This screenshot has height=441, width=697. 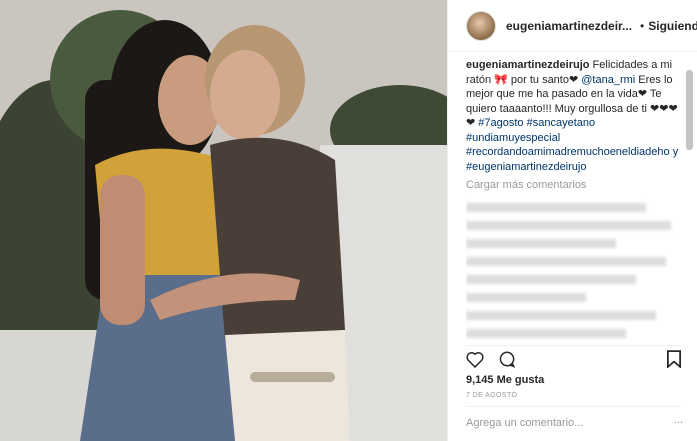 What do you see at coordinates (526, 167) in the screenshot?
I see `hashtag: #eugeniamartinezdeirujo` at bounding box center [526, 167].